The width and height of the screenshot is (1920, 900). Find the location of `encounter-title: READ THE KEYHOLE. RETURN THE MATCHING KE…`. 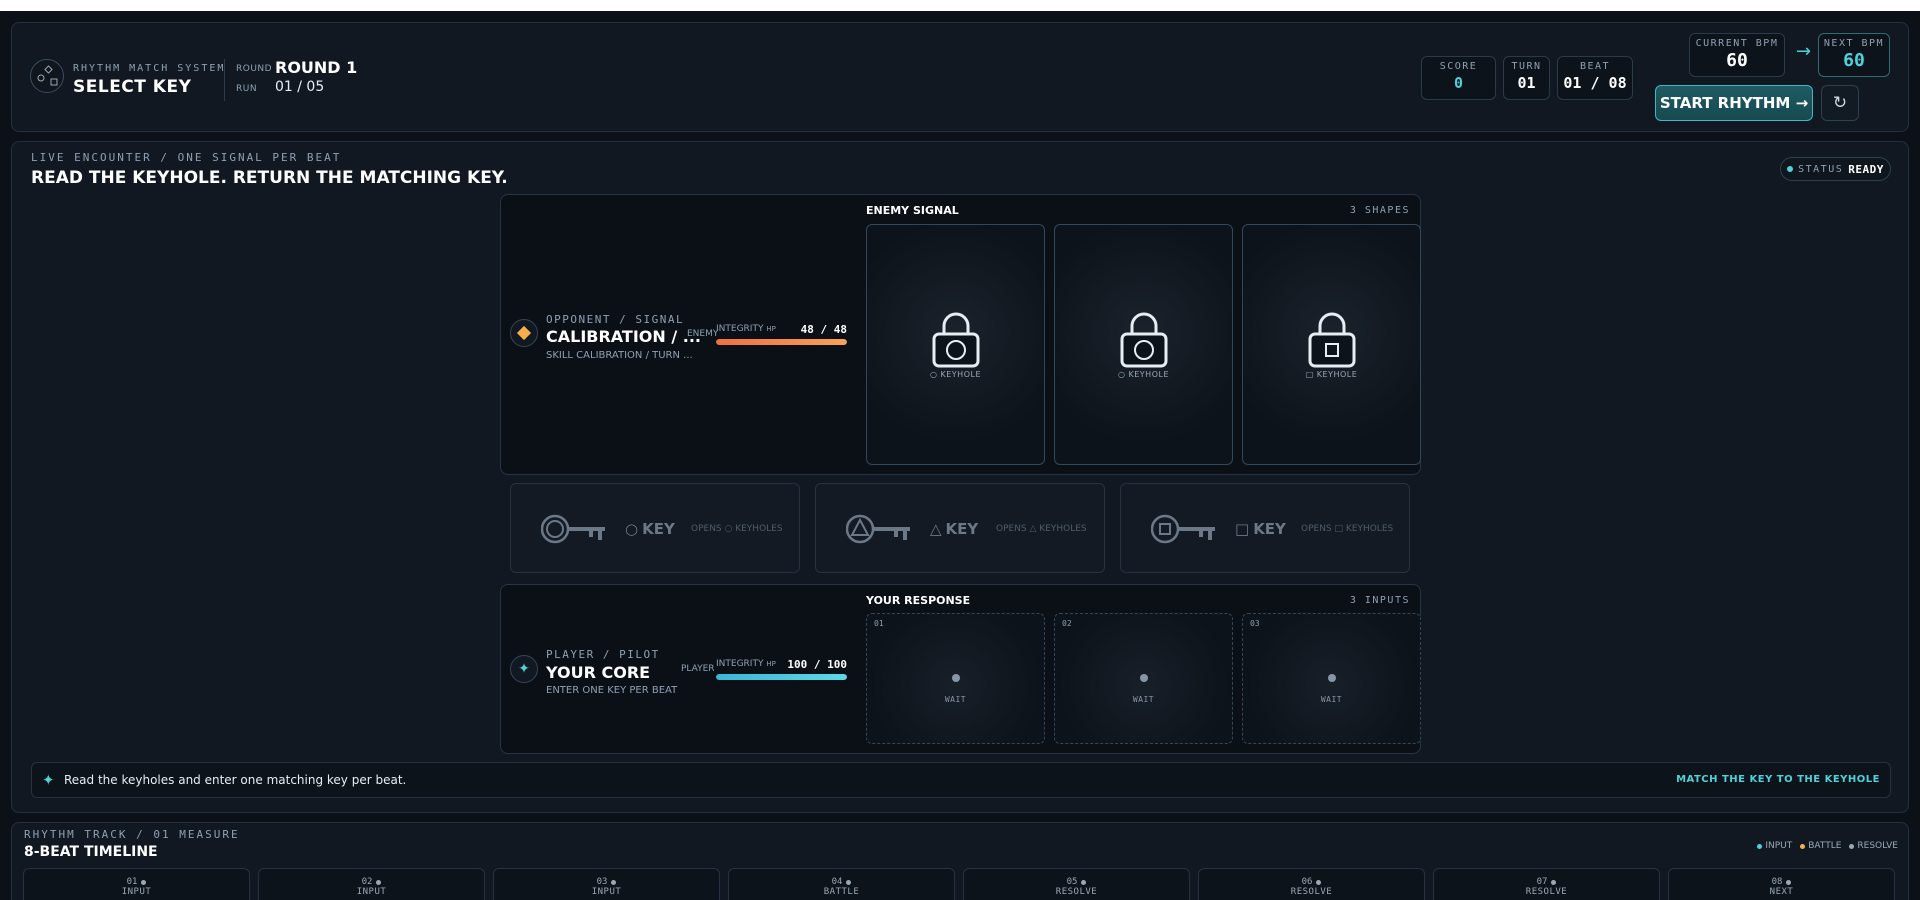

encounter-title: READ THE KEYHOLE. RETURN THE MATCHING KE… is located at coordinates (269, 178).